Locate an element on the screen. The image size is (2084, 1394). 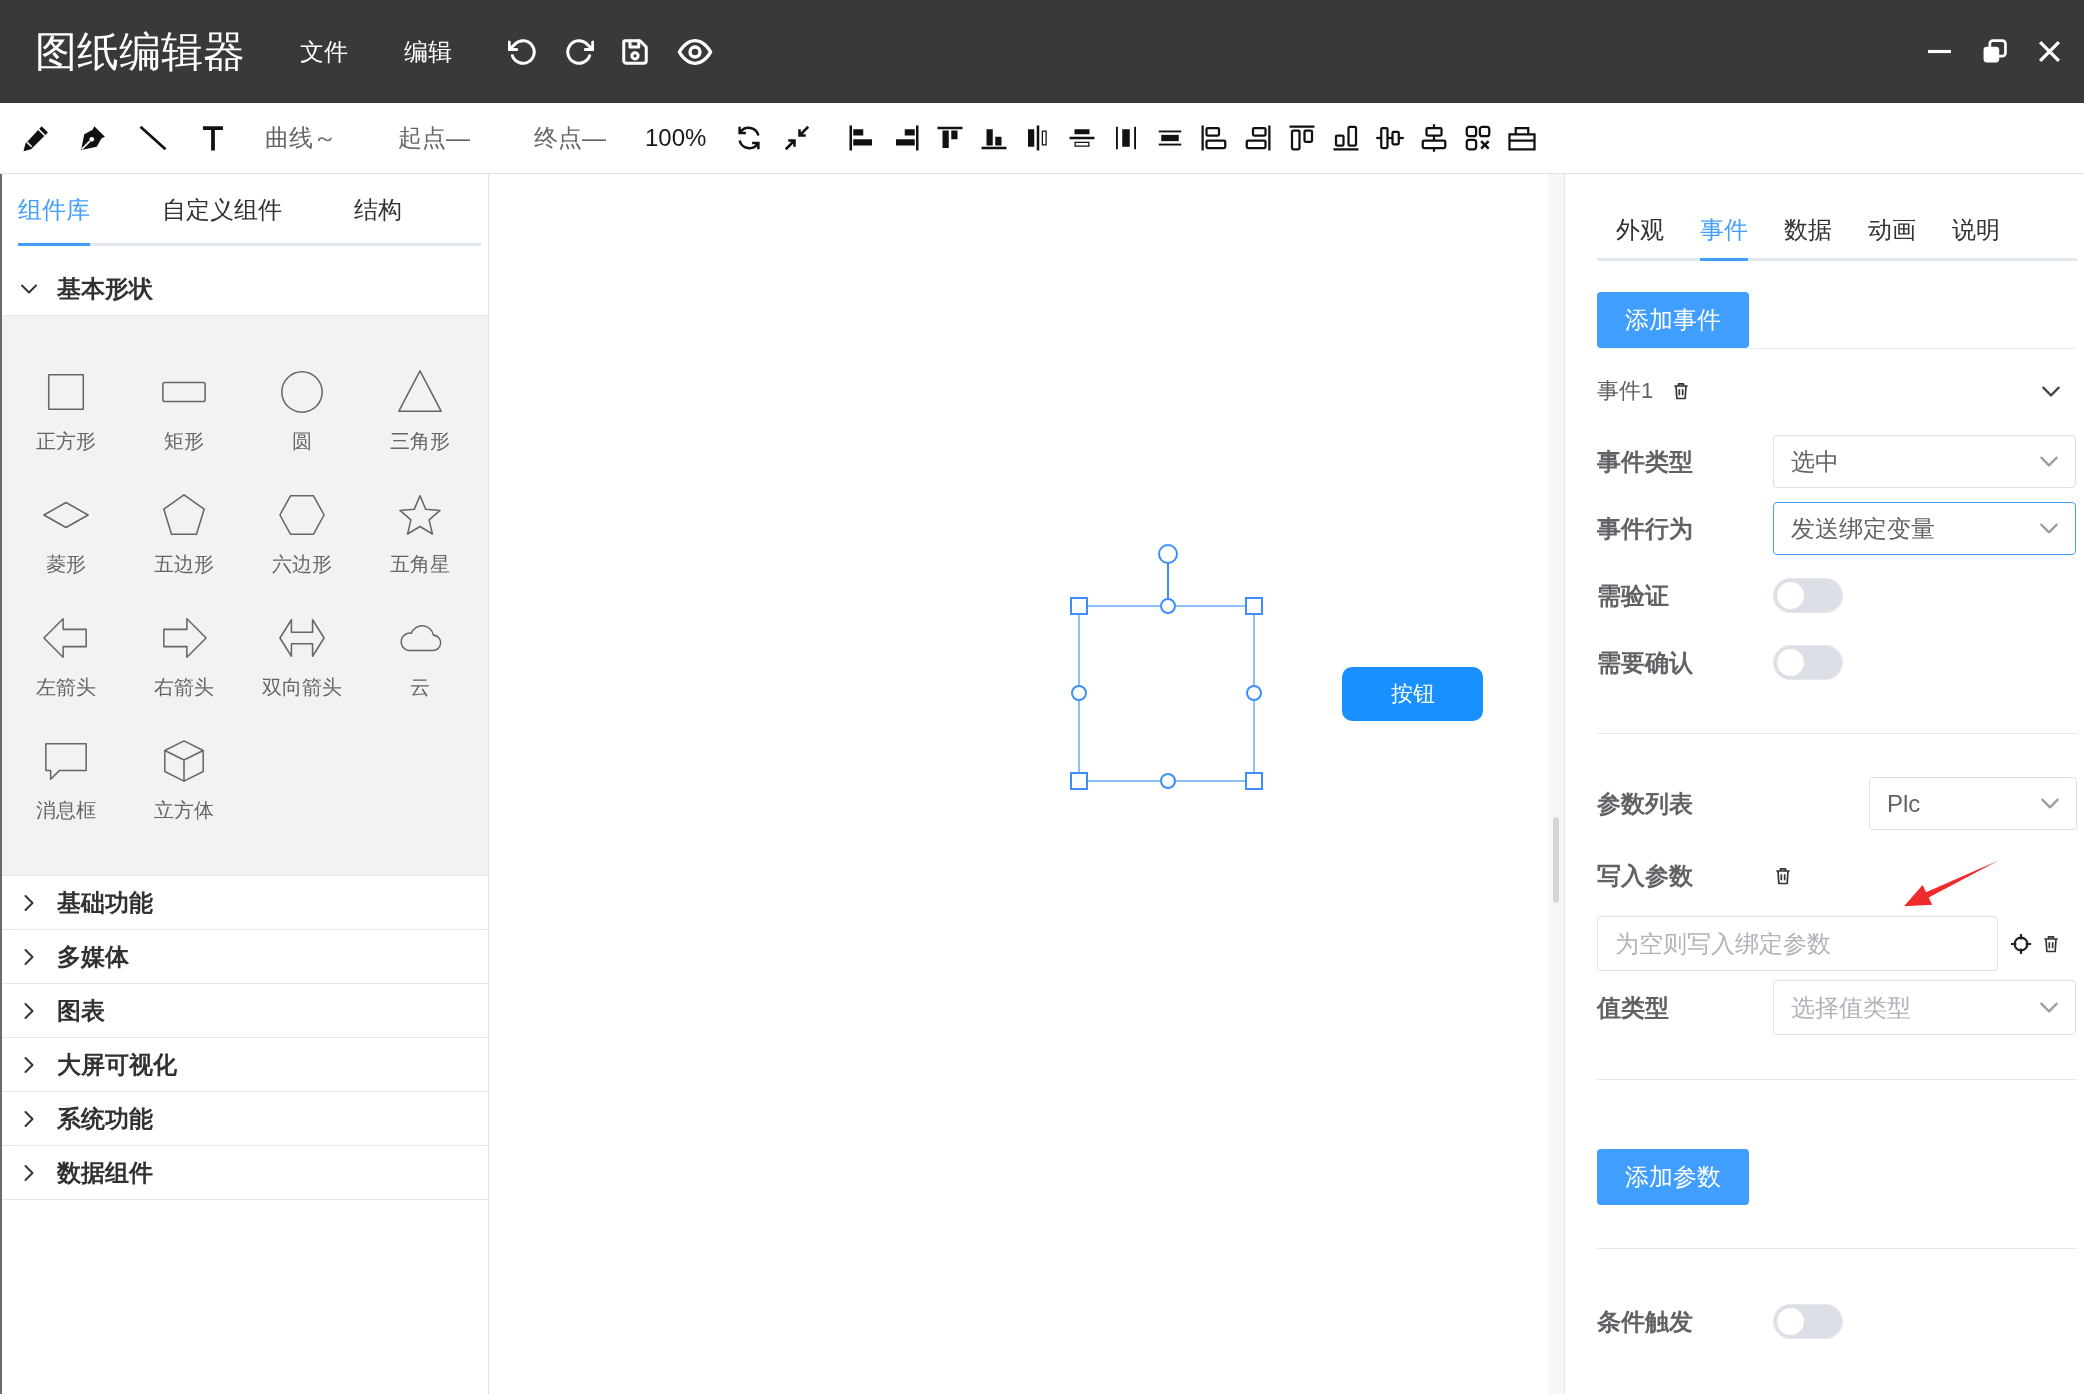
canvas-button: 按钮 is located at coordinates (1412, 694).